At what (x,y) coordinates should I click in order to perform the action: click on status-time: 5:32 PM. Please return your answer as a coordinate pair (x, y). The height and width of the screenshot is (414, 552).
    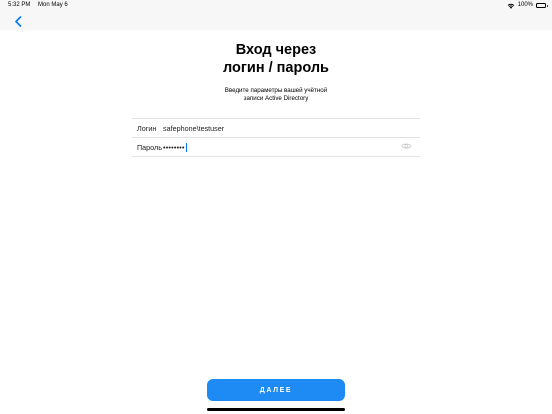
    Looking at the image, I should click on (19, 5).